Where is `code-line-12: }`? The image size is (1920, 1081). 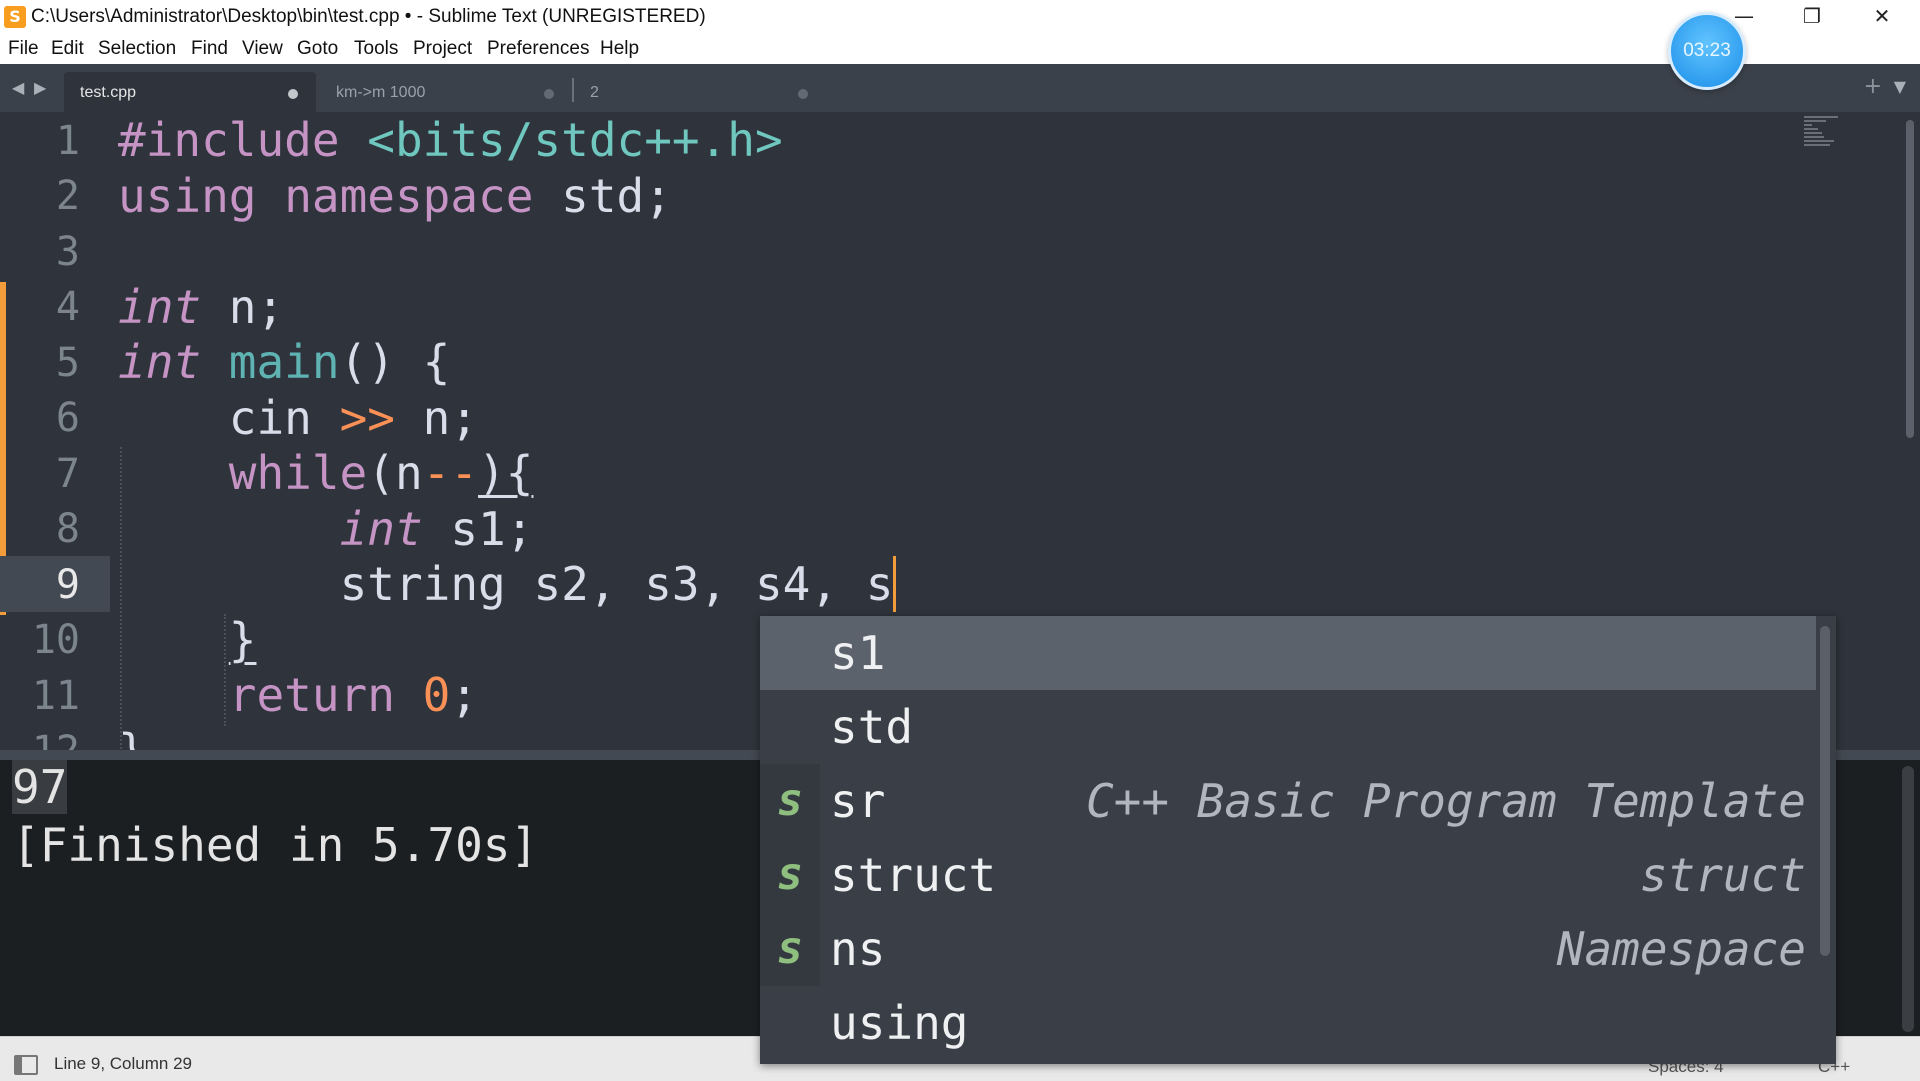
code-line-12: } is located at coordinates (132, 736).